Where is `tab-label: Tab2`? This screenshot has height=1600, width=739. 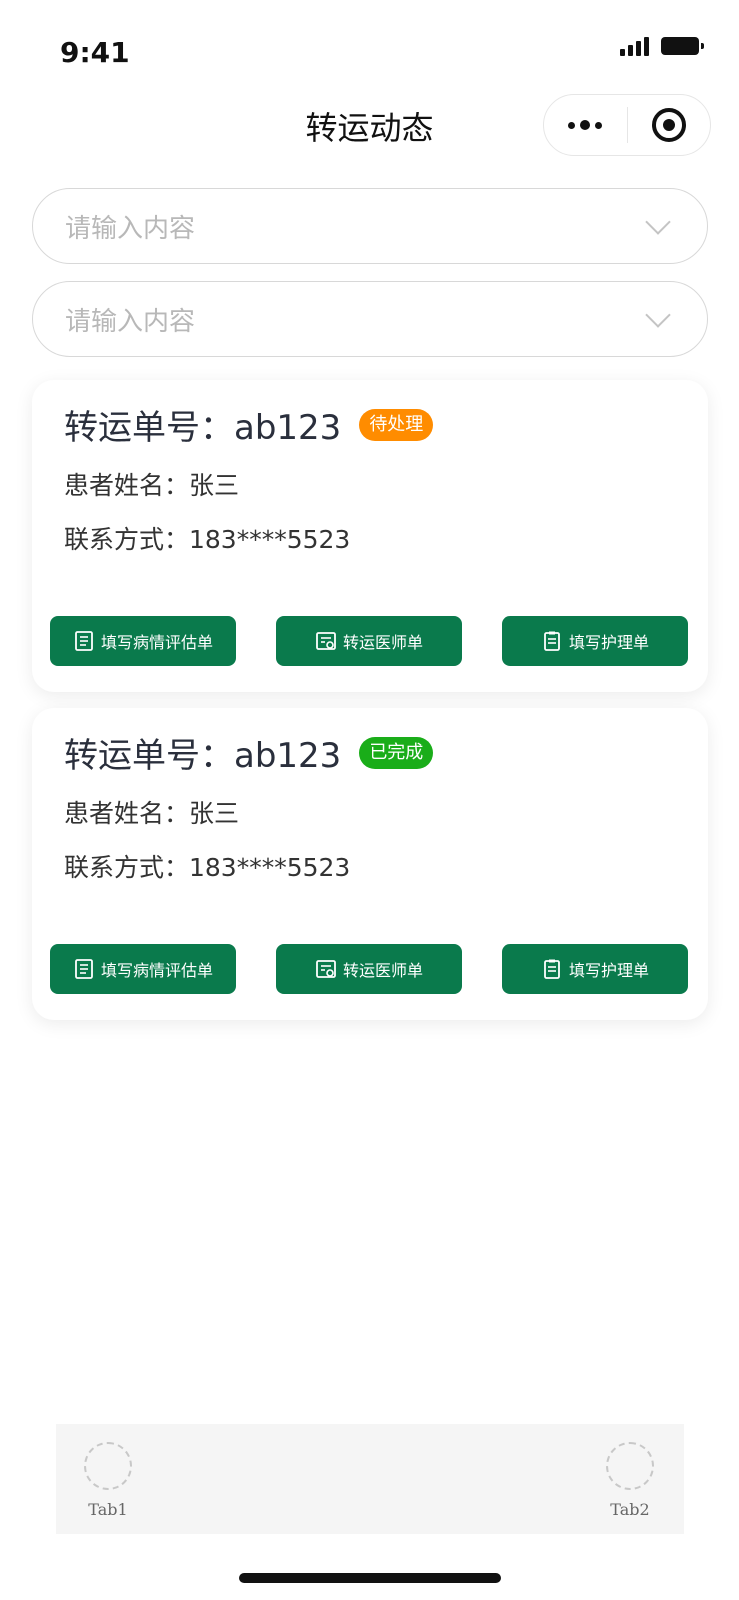
tab-label: Tab2 is located at coordinates (630, 1509).